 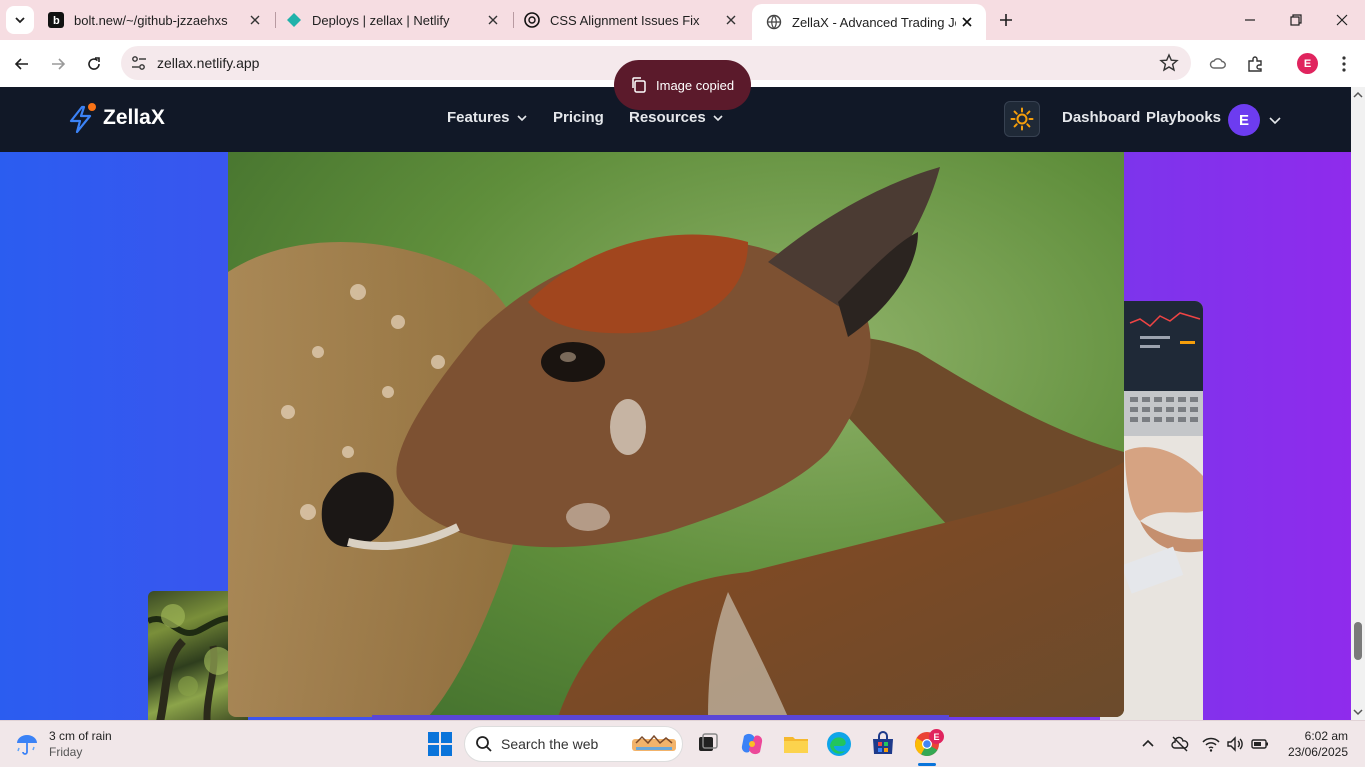 I want to click on nav-features: Features, so click(x=487, y=117).